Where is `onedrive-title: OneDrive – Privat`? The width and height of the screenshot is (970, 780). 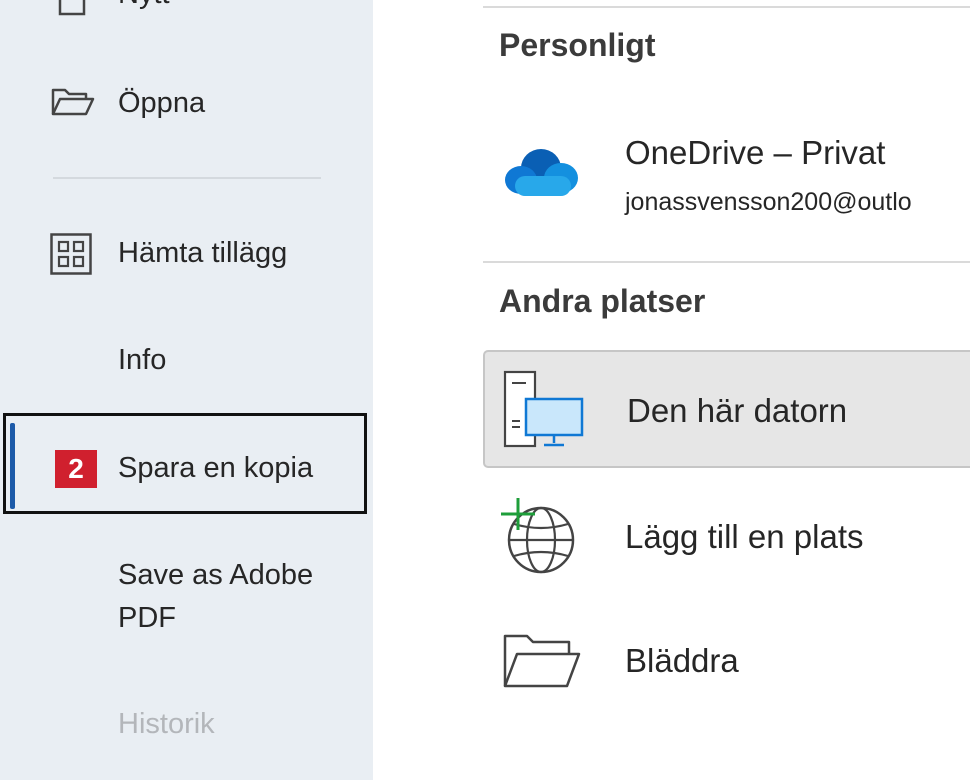 onedrive-title: OneDrive – Privat is located at coordinates (755, 152).